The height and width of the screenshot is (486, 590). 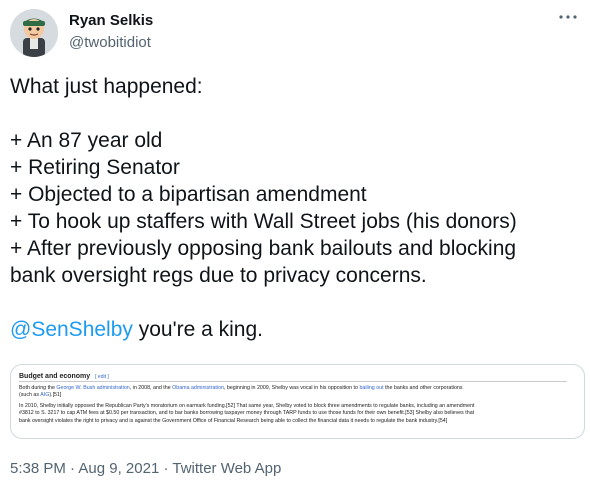 What do you see at coordinates (30, 395) in the screenshot?
I see `excerpt-text: (such as` at bounding box center [30, 395].